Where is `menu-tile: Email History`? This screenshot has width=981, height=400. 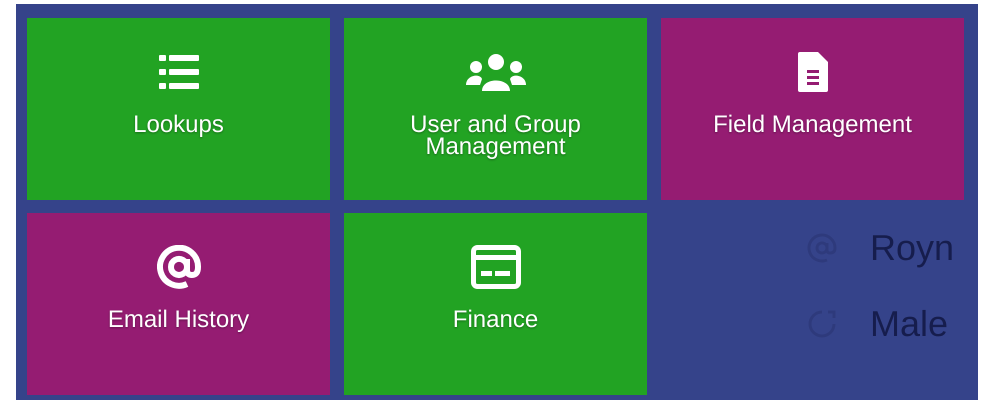
menu-tile: Email History is located at coordinates (178, 304).